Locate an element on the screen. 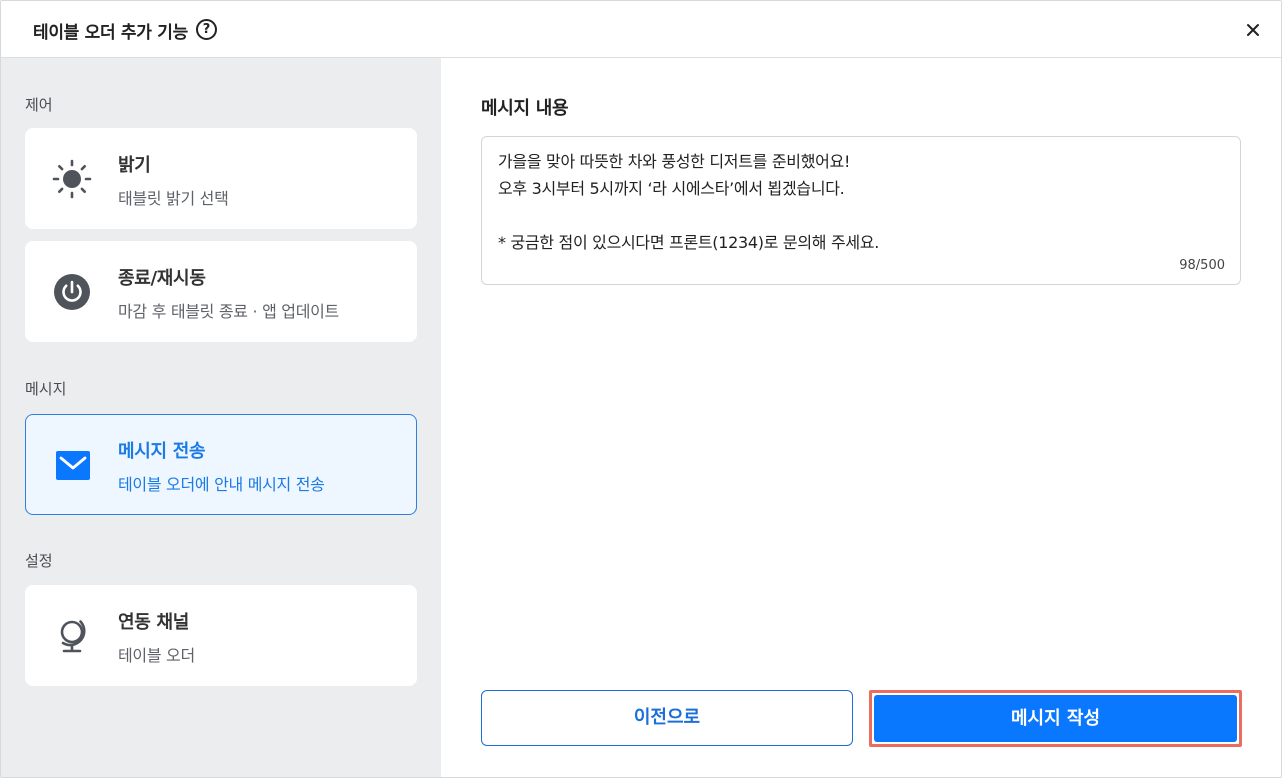 This screenshot has height=778, width=1282. power-icon is located at coordinates (72, 292).